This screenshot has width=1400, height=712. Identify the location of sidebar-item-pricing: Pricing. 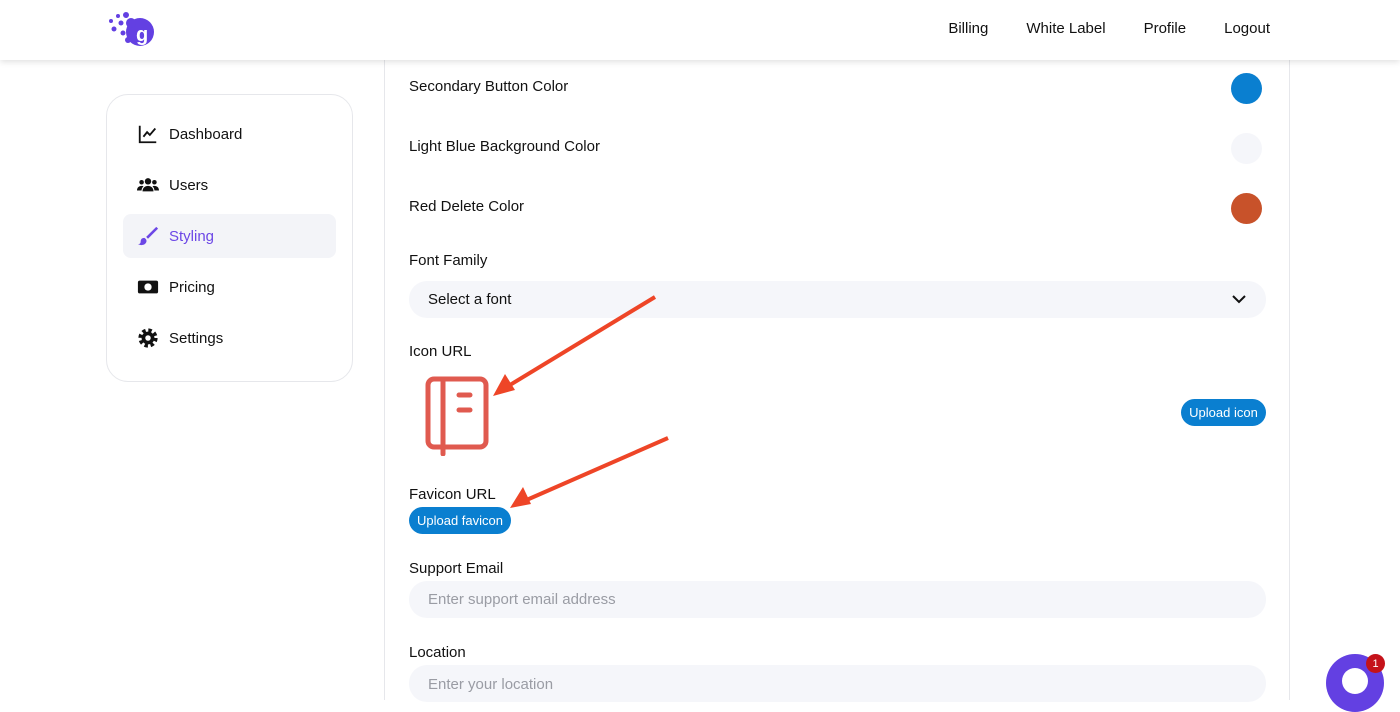
(229, 287).